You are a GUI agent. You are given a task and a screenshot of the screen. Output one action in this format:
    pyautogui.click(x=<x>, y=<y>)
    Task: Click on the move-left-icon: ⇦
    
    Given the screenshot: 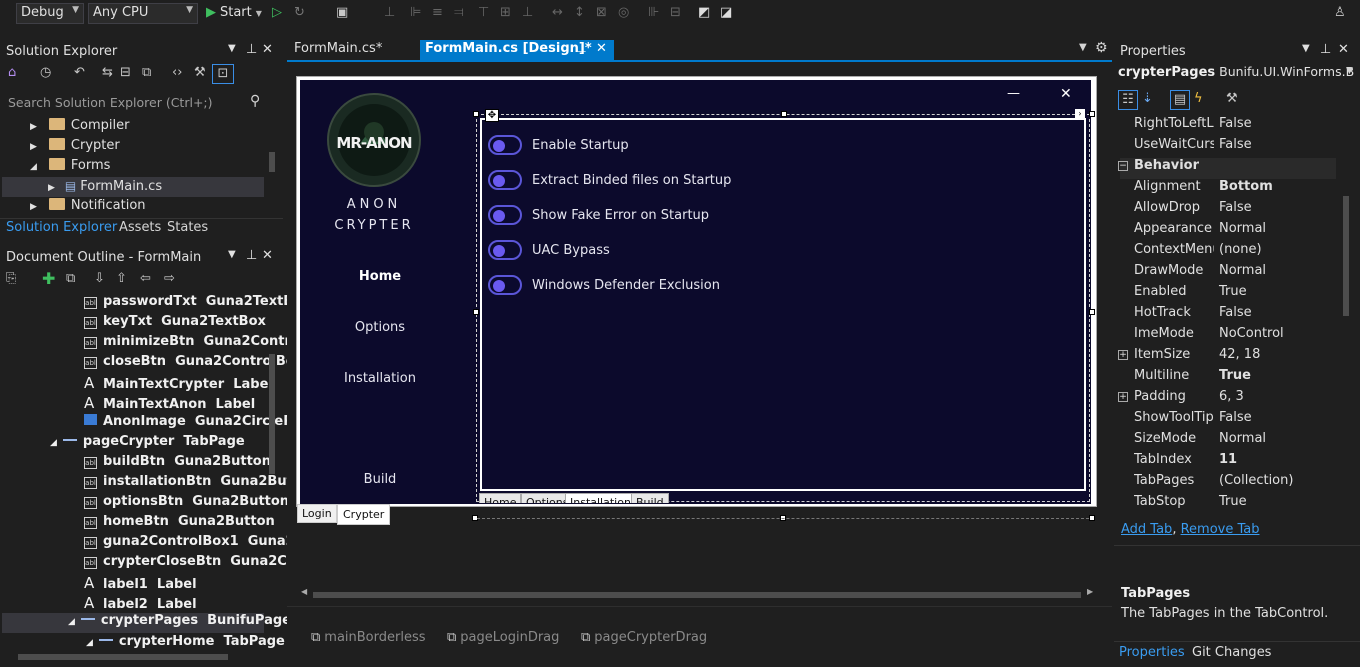 What is the action you would take?
    pyautogui.click(x=145, y=279)
    